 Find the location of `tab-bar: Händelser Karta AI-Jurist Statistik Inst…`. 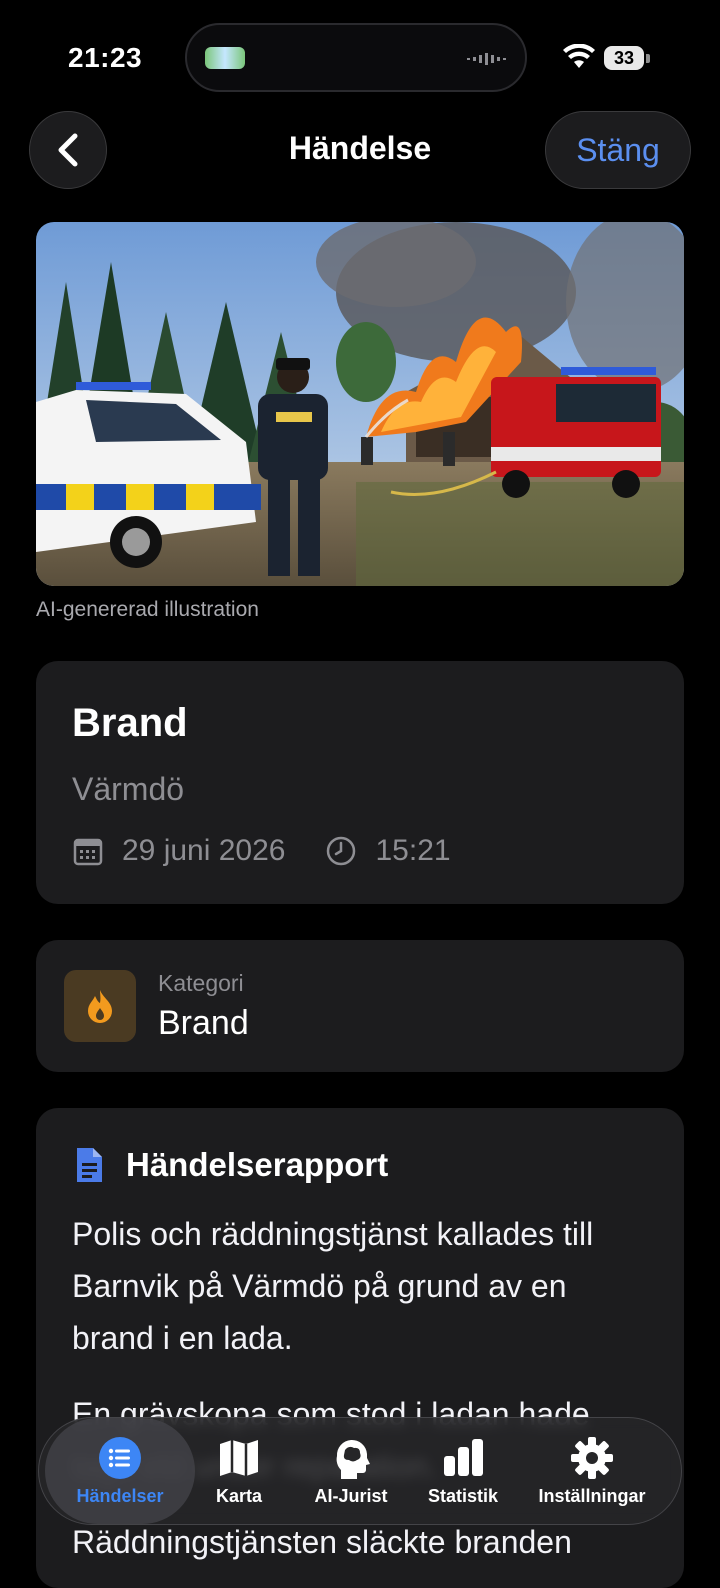

tab-bar: Händelser Karta AI-Jurist Statistik Inst… is located at coordinates (360, 1471).